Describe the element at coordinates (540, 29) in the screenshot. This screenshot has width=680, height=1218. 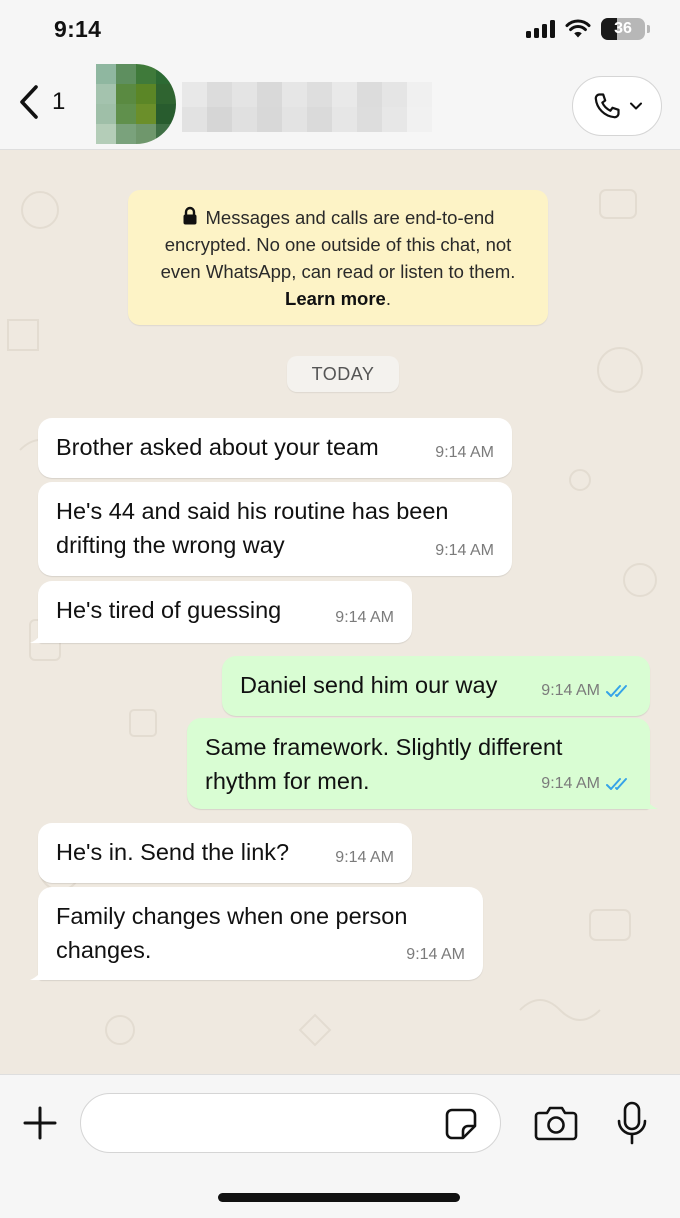
I see `cellular-signal-icon` at that location.